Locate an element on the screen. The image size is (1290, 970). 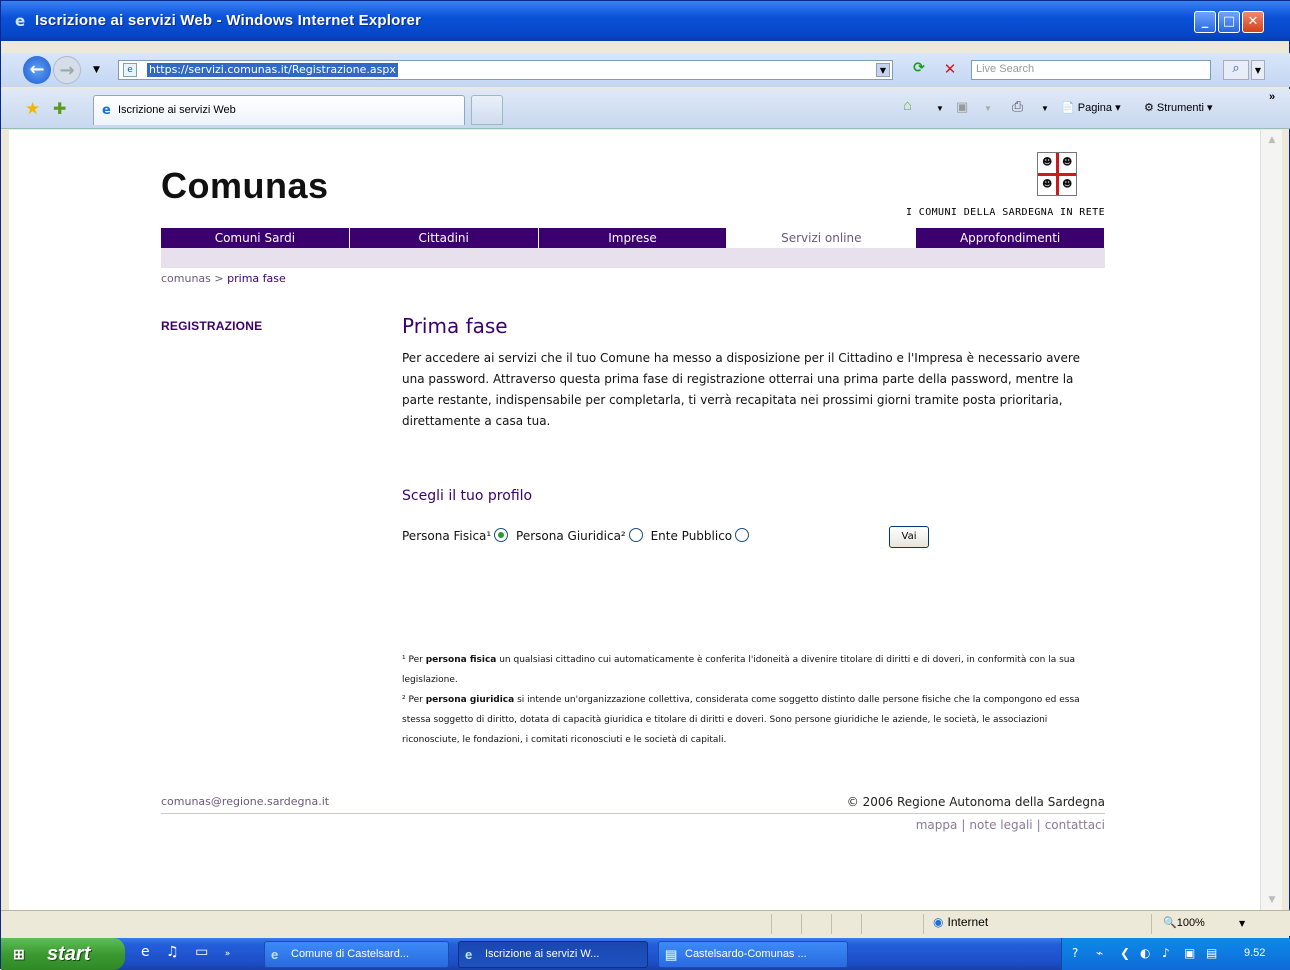
radio-persona-giuridica is located at coordinates (635, 535).